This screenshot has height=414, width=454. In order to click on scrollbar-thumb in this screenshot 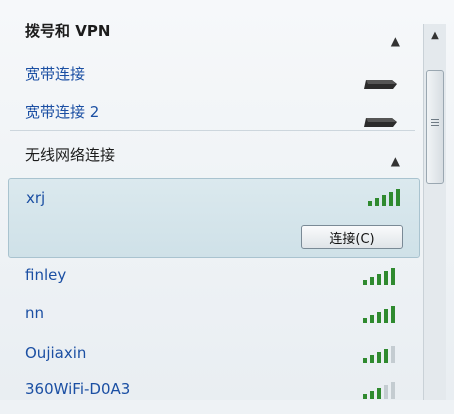, I will do `click(435, 127)`.